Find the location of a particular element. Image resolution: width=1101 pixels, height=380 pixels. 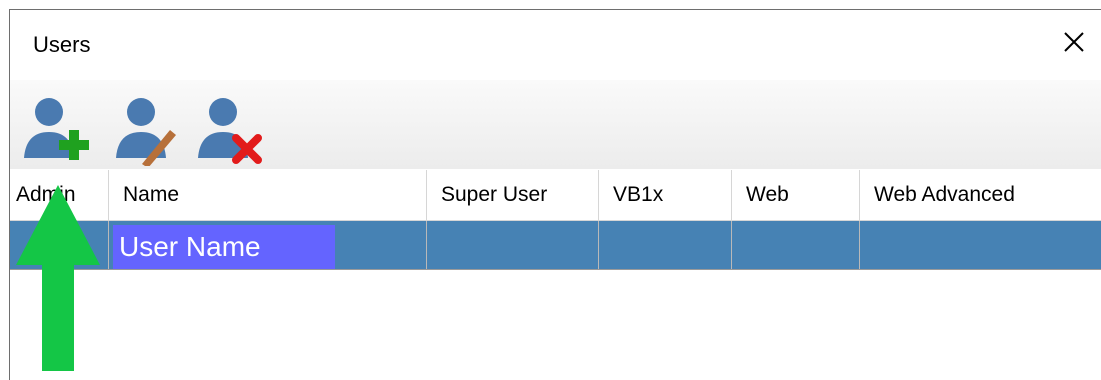

cell-web-advanced is located at coordinates (980, 245).